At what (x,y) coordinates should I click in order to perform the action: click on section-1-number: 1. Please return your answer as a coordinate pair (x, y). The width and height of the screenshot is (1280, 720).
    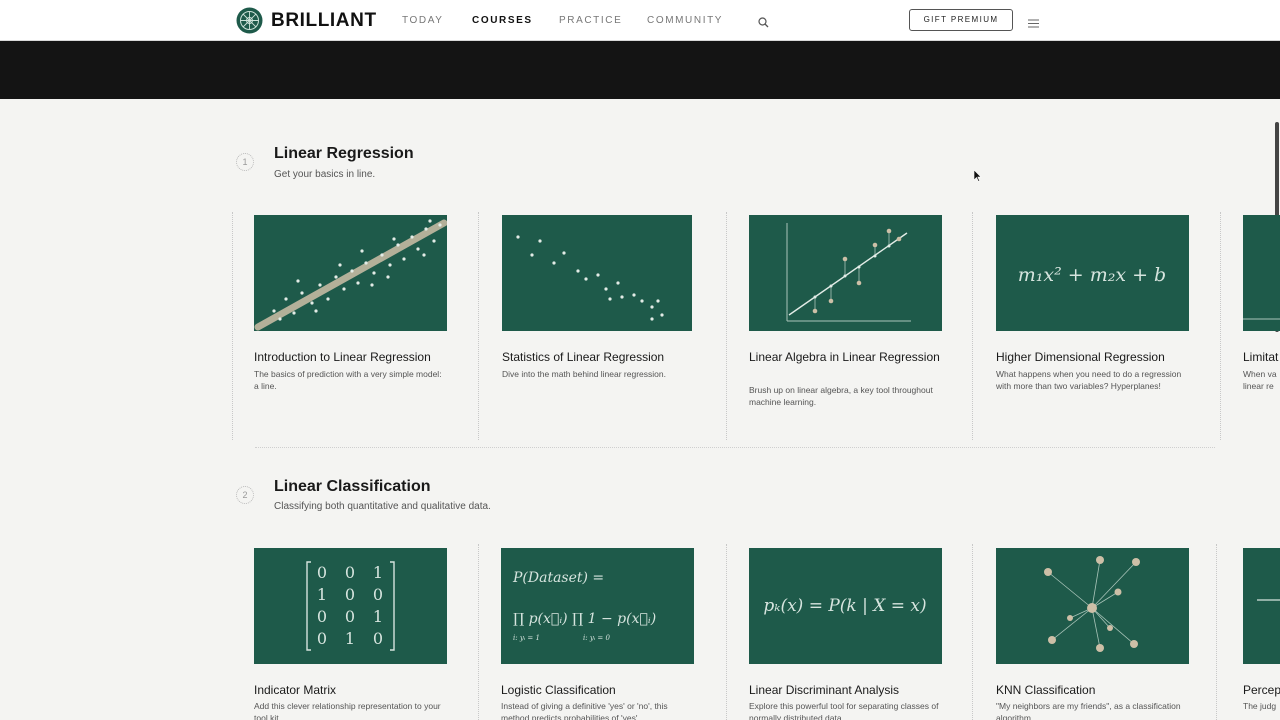
    Looking at the image, I should click on (245, 162).